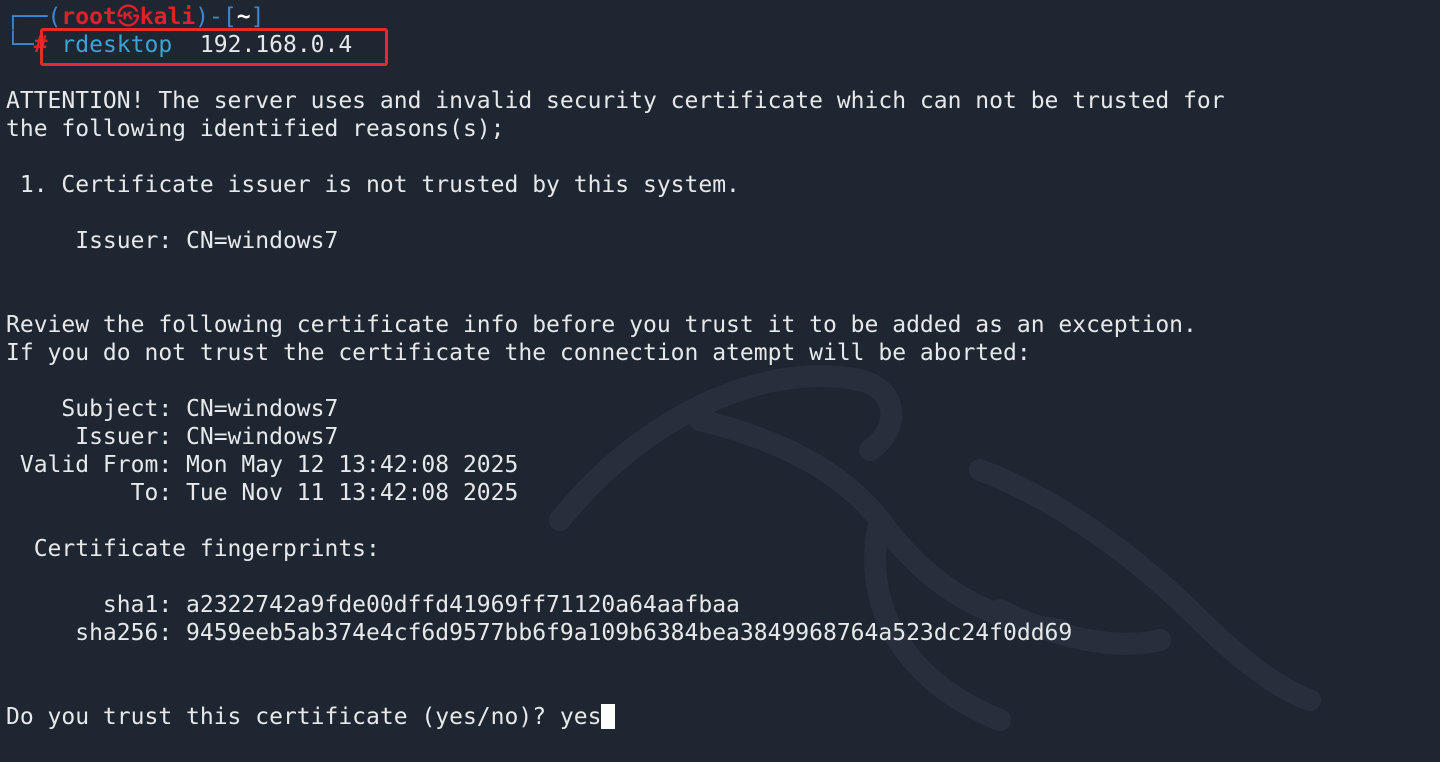 This screenshot has width=1440, height=762. I want to click on cert-issuer: Issuer: CN=windows7, so click(172, 437).